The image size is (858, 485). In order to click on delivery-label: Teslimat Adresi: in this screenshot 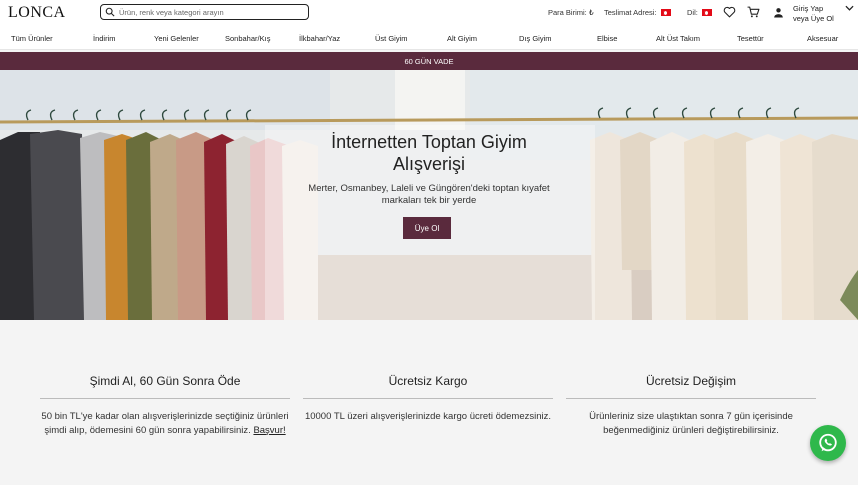, I will do `click(630, 12)`.